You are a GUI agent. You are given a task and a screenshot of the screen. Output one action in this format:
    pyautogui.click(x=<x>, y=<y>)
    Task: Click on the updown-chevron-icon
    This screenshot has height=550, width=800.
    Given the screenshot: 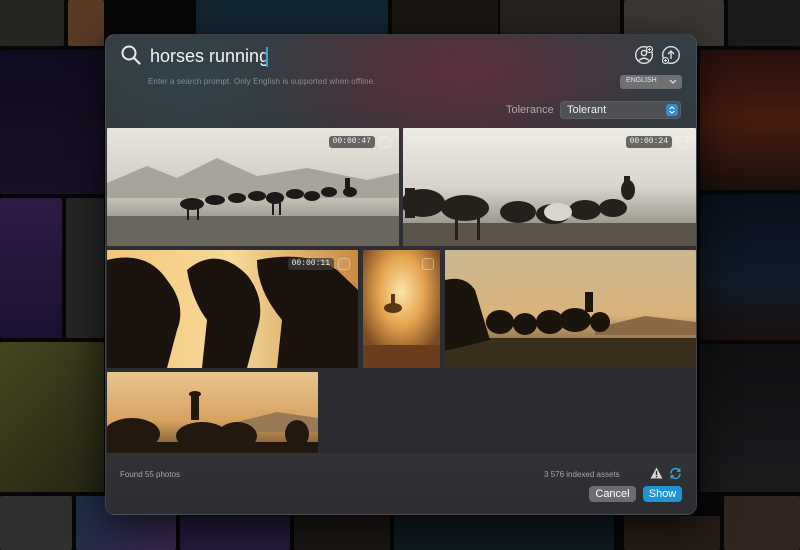 What is the action you would take?
    pyautogui.click(x=672, y=110)
    